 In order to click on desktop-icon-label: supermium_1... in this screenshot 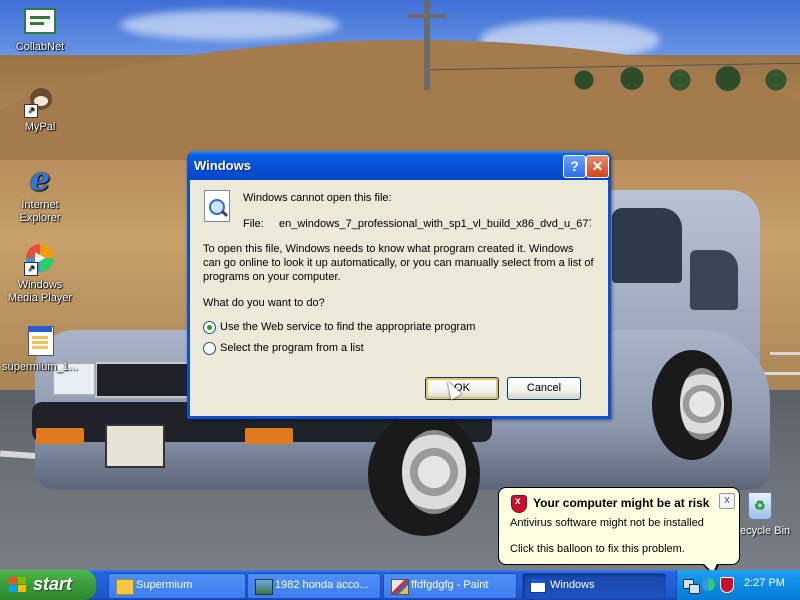, I will do `click(40, 367)`.